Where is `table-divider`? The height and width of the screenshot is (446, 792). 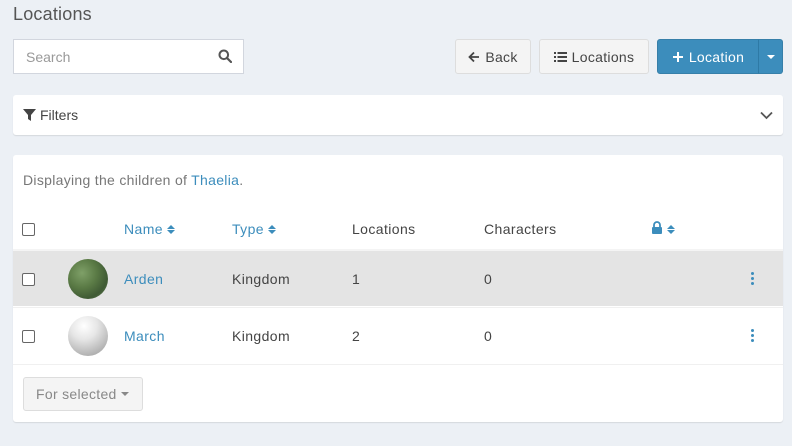 table-divider is located at coordinates (398, 364).